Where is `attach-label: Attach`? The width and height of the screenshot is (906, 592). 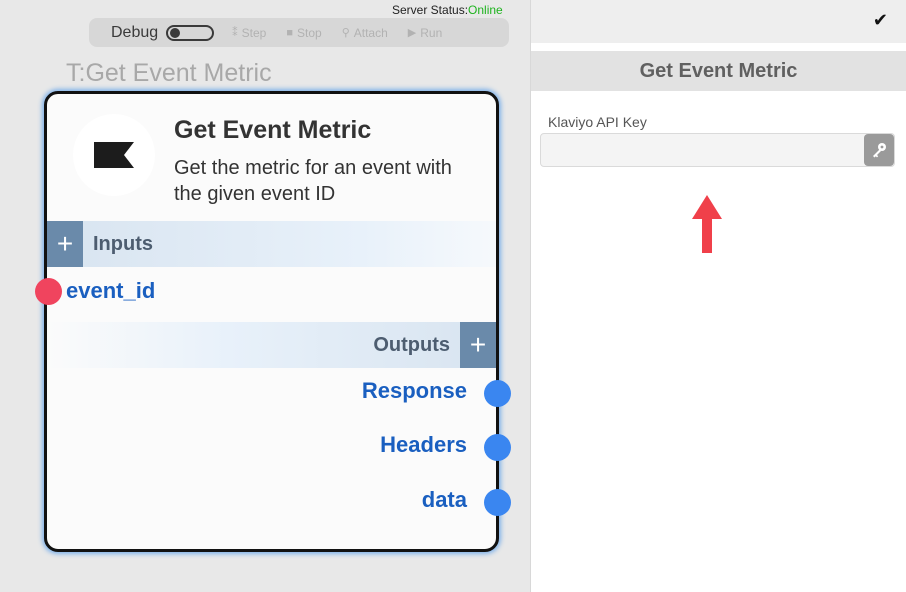 attach-label: Attach is located at coordinates (370, 32).